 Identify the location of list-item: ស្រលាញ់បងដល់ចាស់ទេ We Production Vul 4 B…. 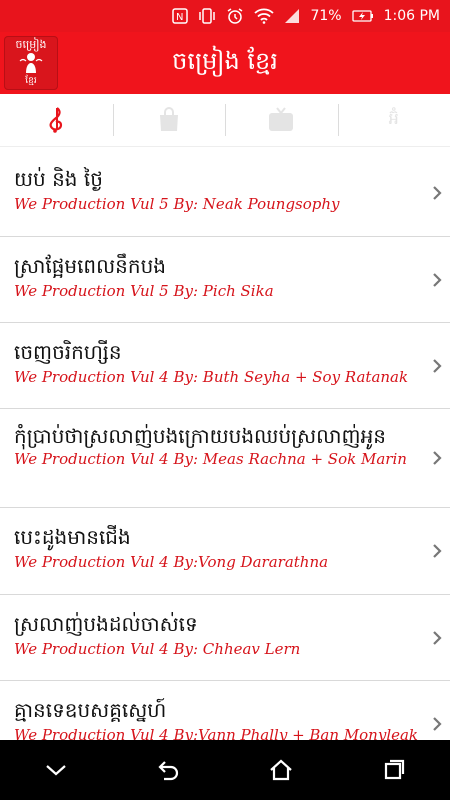
(225, 638).